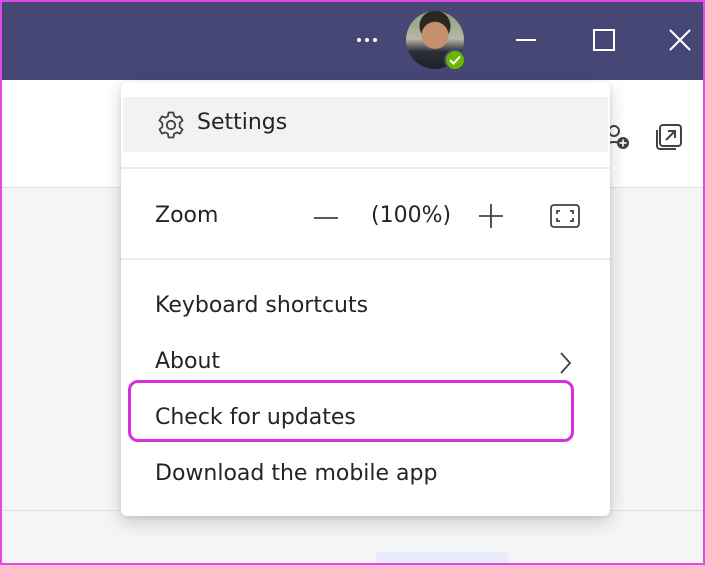 The image size is (705, 565). I want to click on close-icon, so click(680, 40).